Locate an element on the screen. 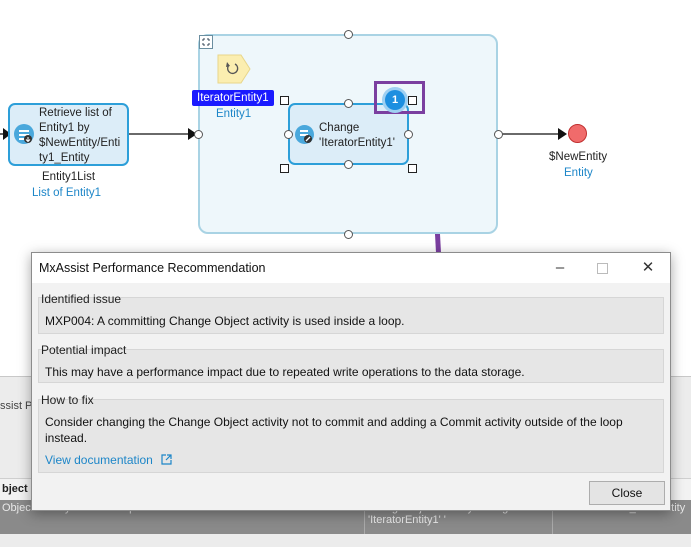  loop-icon is located at coordinates (206, 42).